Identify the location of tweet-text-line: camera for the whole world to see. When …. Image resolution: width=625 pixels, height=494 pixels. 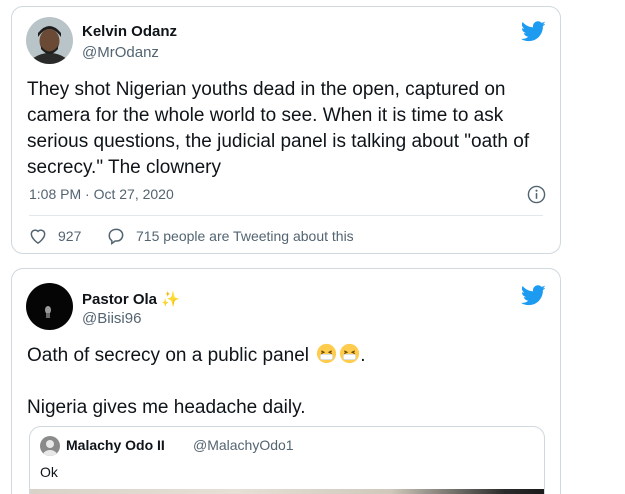
(265, 115).